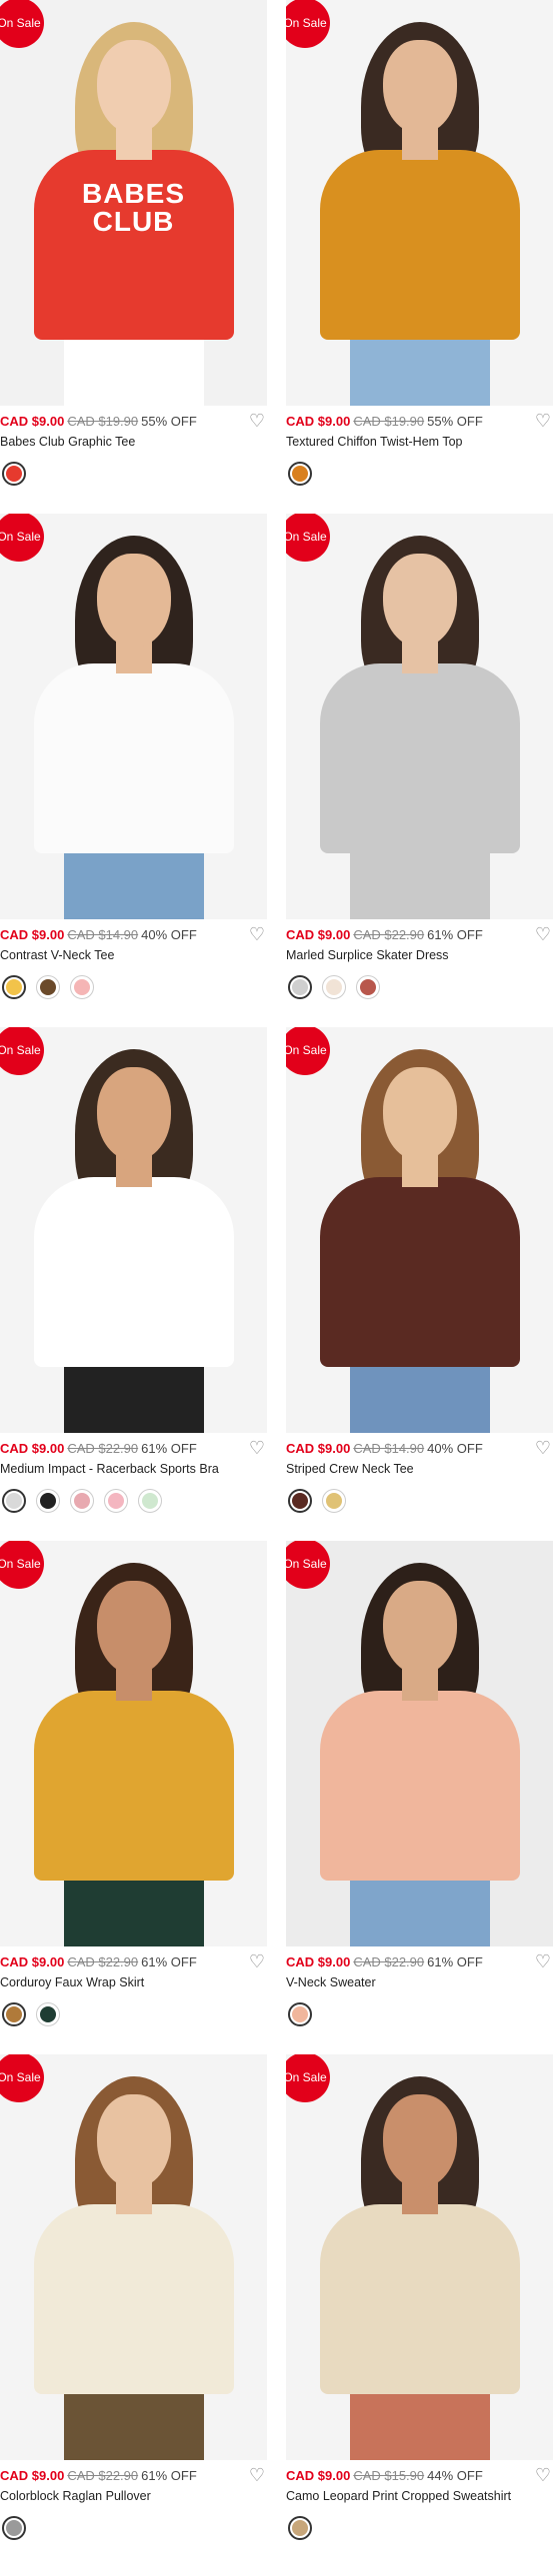 This screenshot has height=2576, width=553. What do you see at coordinates (125, 1983) in the screenshot?
I see `product-name-link: Corduroy Faux Wrap Skirt` at bounding box center [125, 1983].